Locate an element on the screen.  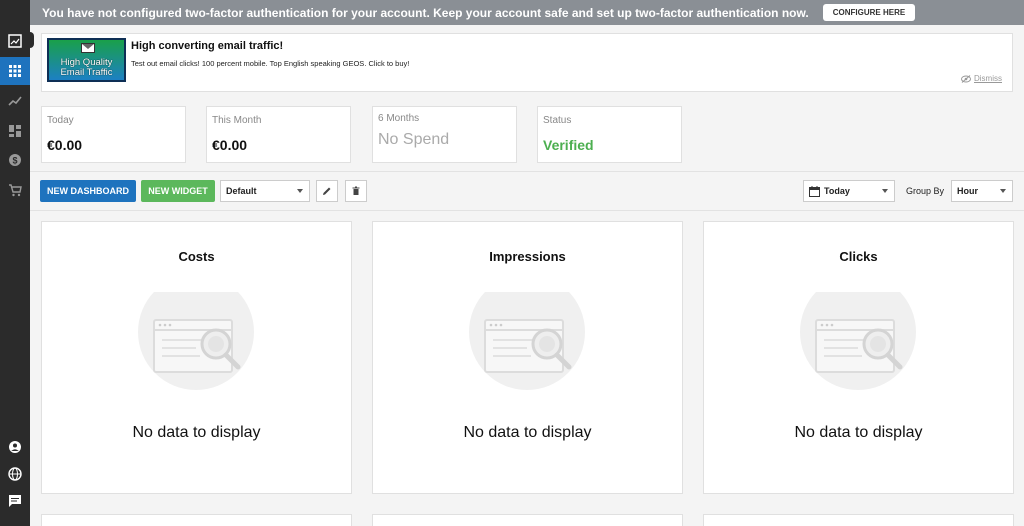
sidebar-item-account is located at coordinates (15, 447).